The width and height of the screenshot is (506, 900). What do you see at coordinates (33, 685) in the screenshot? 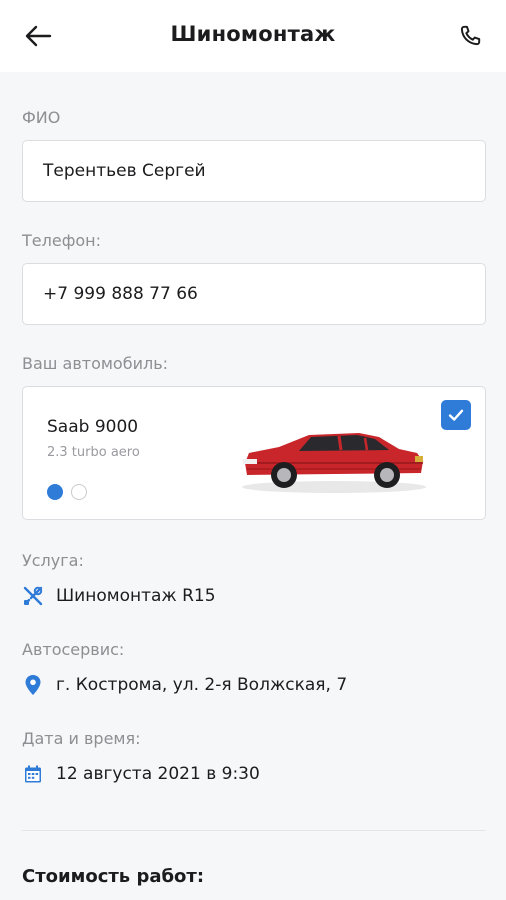
I see `map-pin-icon` at bounding box center [33, 685].